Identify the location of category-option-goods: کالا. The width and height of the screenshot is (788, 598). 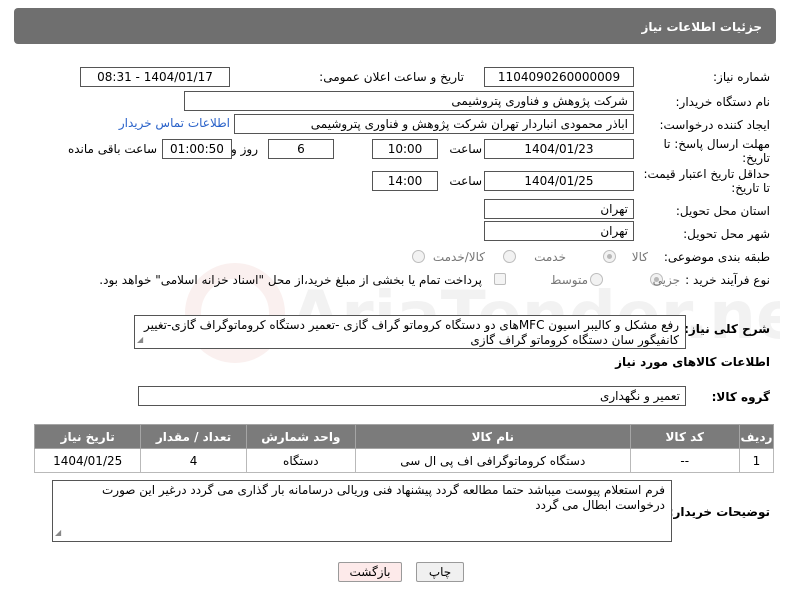
(639, 257).